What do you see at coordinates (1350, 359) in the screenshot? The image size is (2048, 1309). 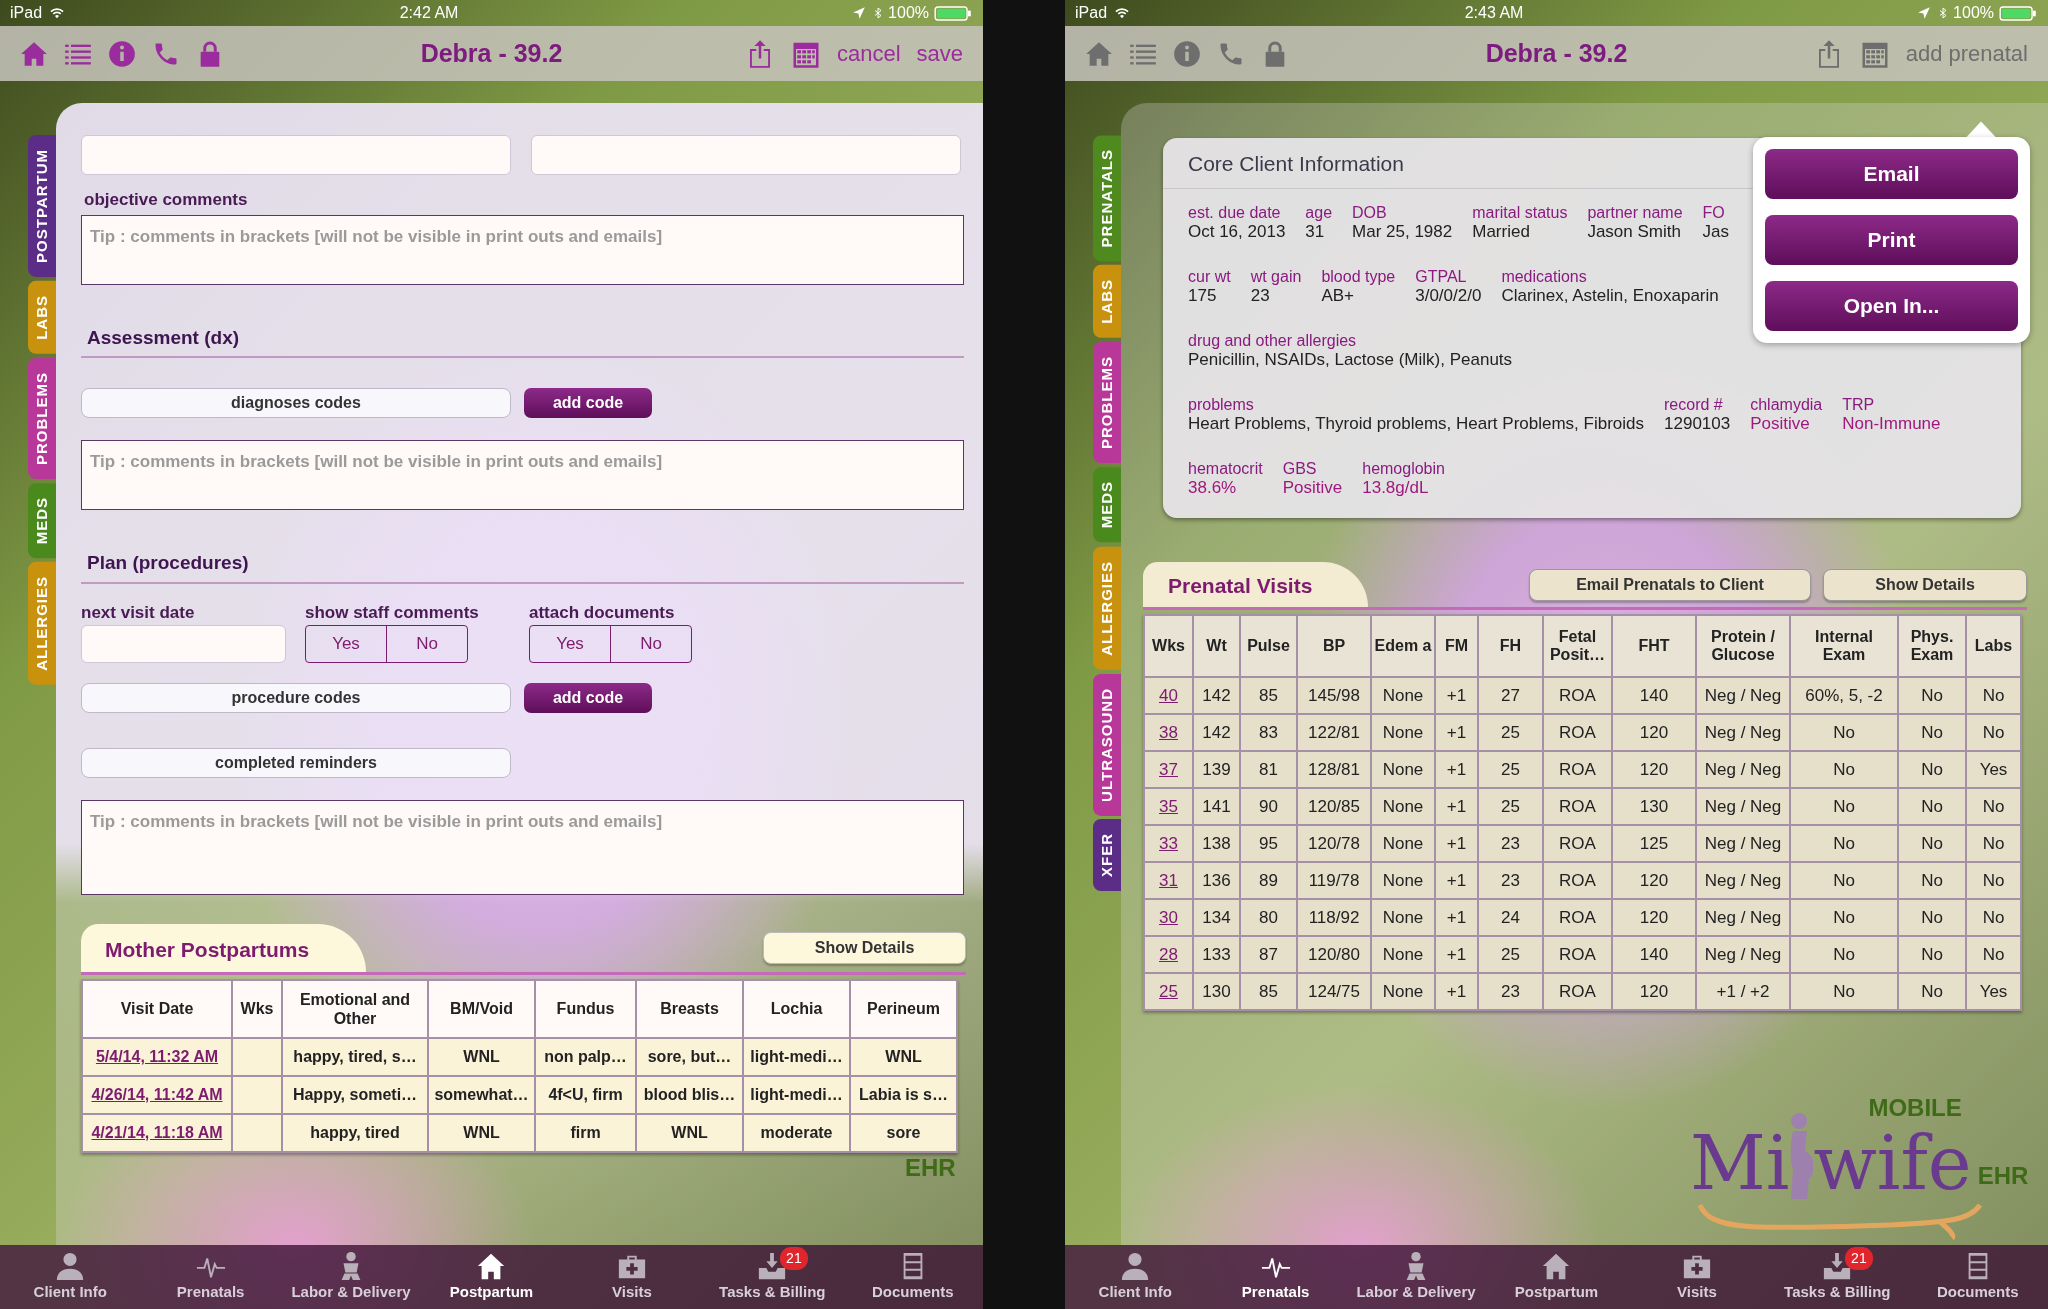 I see `field-value: Penicillin, NSAIDs, Lactose (Milk), Peanuts` at bounding box center [1350, 359].